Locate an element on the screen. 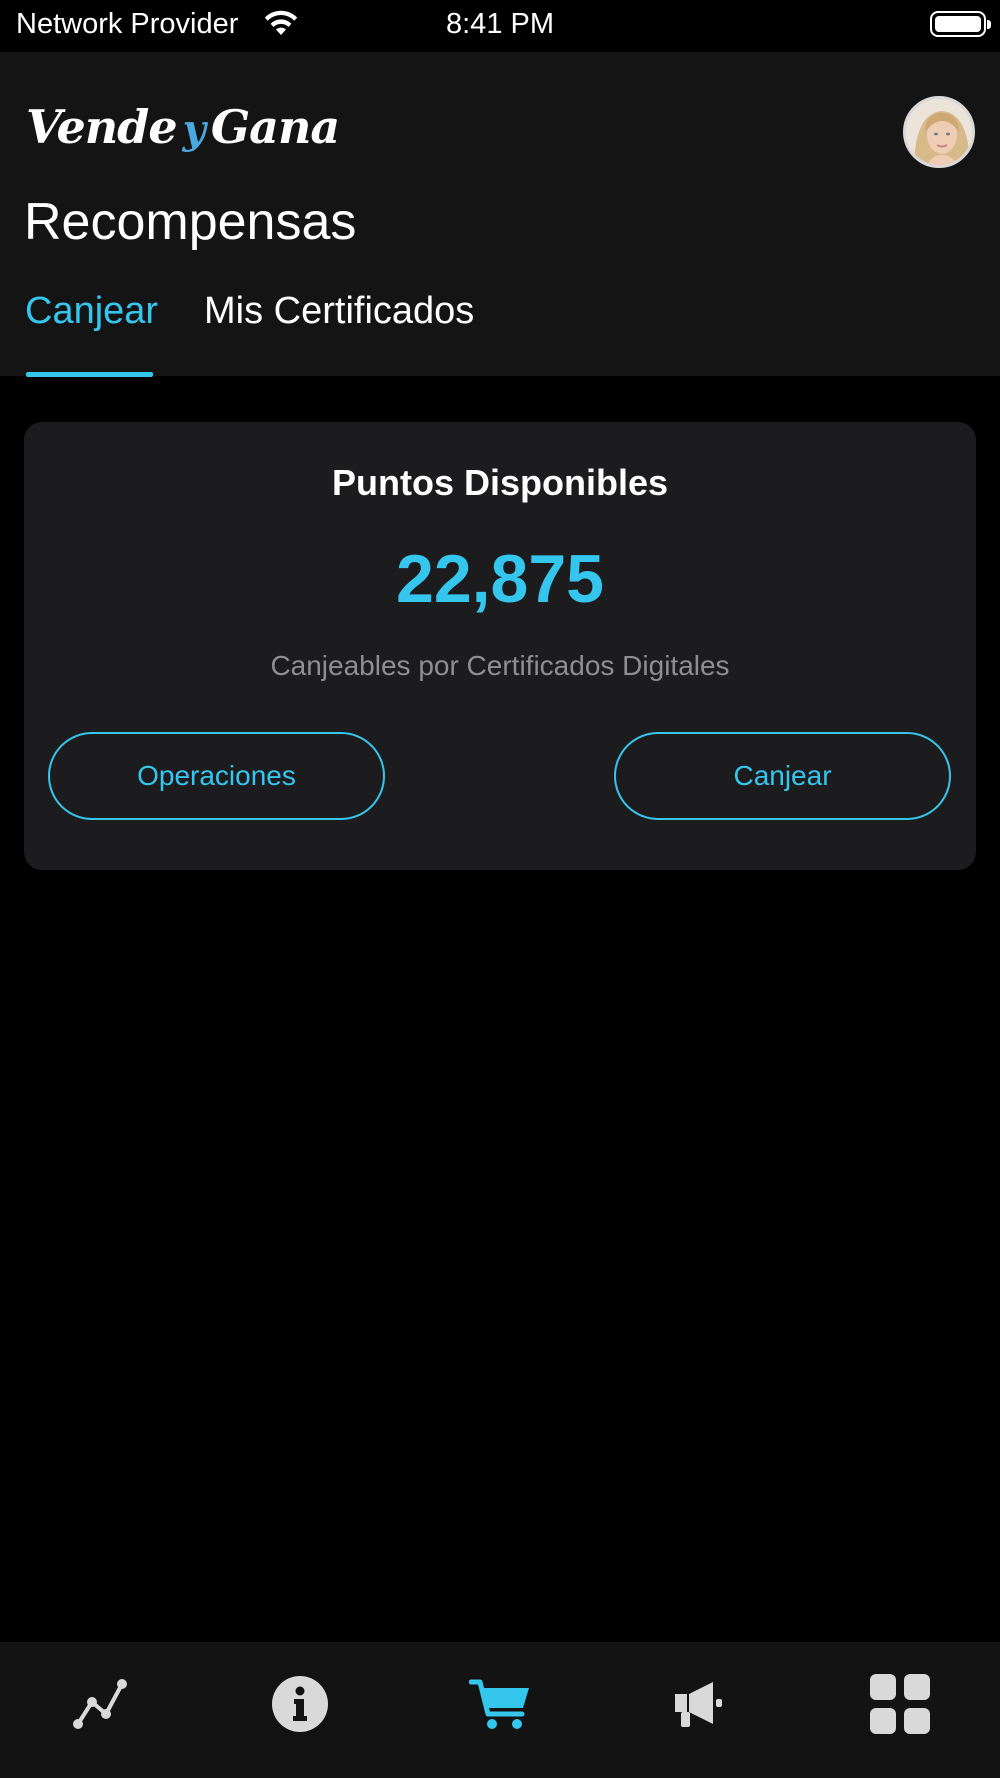  logo-word-gana: Gana is located at coordinates (275, 127).